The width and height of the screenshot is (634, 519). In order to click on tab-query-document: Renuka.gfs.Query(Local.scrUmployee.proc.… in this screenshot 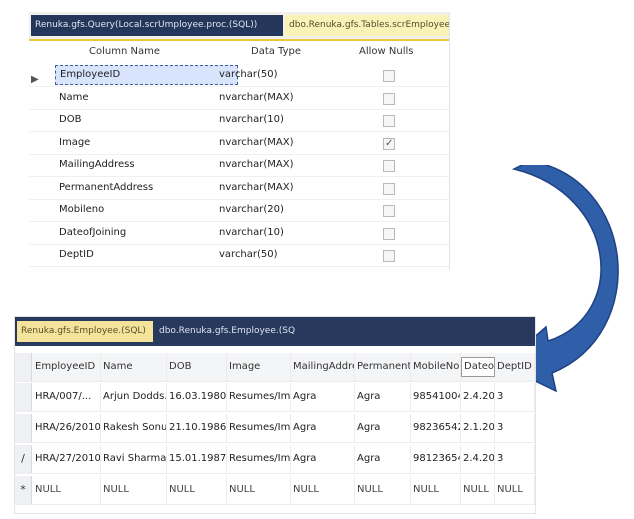, I will do `click(157, 25)`.